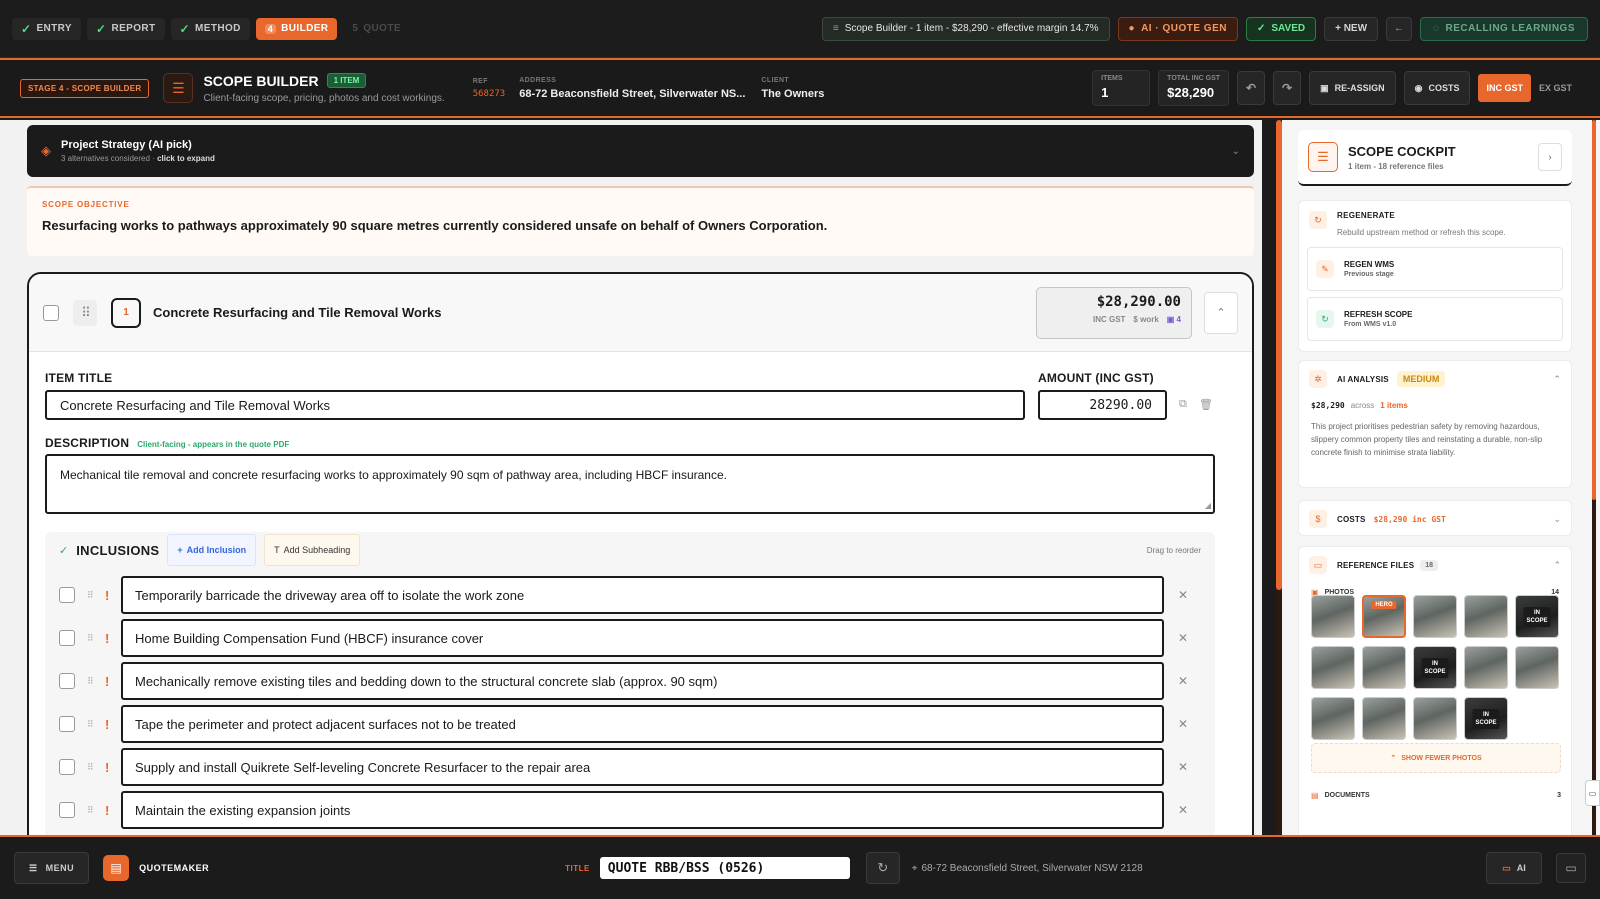 The image size is (1600, 899). I want to click on cockpit-scrollbar, so click(1594, 477).